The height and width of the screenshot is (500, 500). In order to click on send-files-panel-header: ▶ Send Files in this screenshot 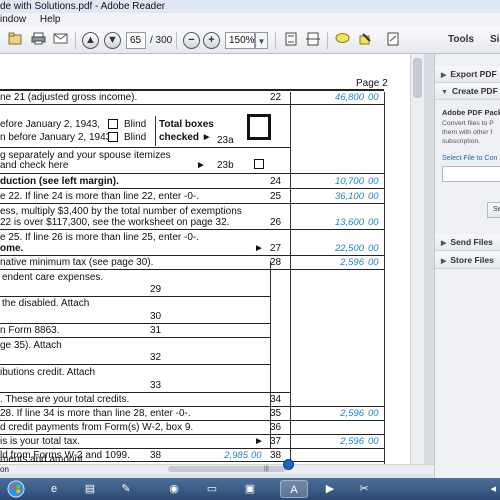, I will do `click(467, 242)`.